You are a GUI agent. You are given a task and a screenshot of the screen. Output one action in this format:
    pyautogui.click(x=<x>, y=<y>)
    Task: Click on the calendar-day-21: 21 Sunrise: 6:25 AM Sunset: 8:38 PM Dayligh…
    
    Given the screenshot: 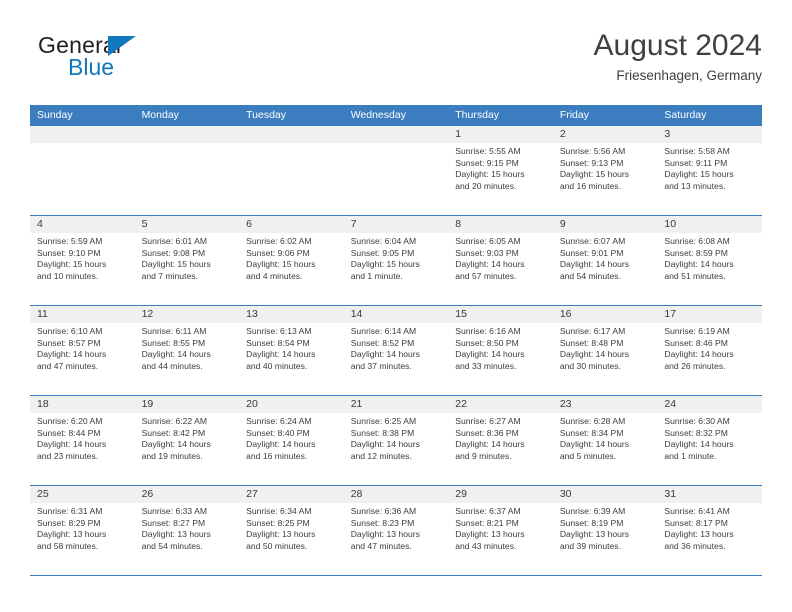 What is the action you would take?
    pyautogui.click(x=396, y=440)
    